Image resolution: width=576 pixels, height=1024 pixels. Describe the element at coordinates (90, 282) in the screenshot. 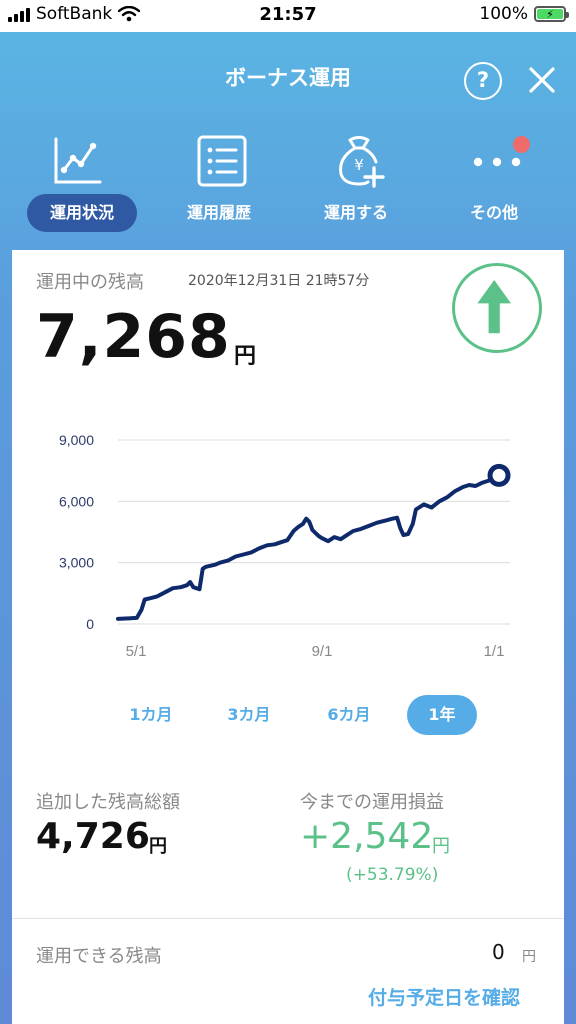

I see `balance-label: 運用中の残高` at that location.